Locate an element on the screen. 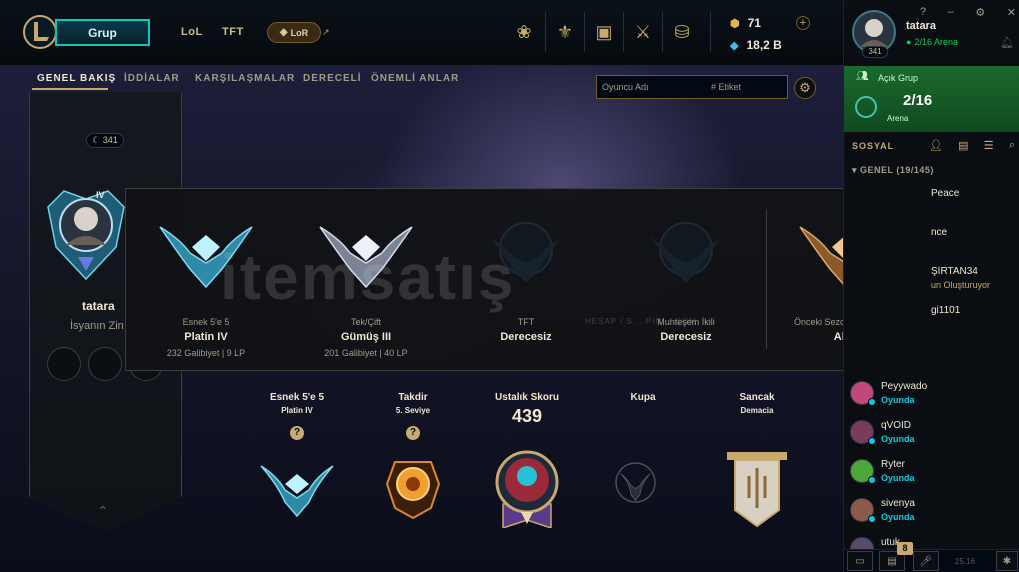 The height and width of the screenshot is (572, 1019). chat-icon: ▭ is located at coordinates (860, 561).